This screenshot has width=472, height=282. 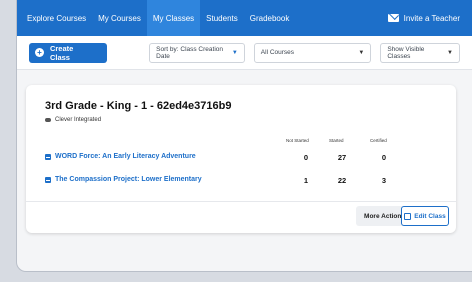 What do you see at coordinates (297, 140) in the screenshot?
I see `column-header-not-started: Not Started` at bounding box center [297, 140].